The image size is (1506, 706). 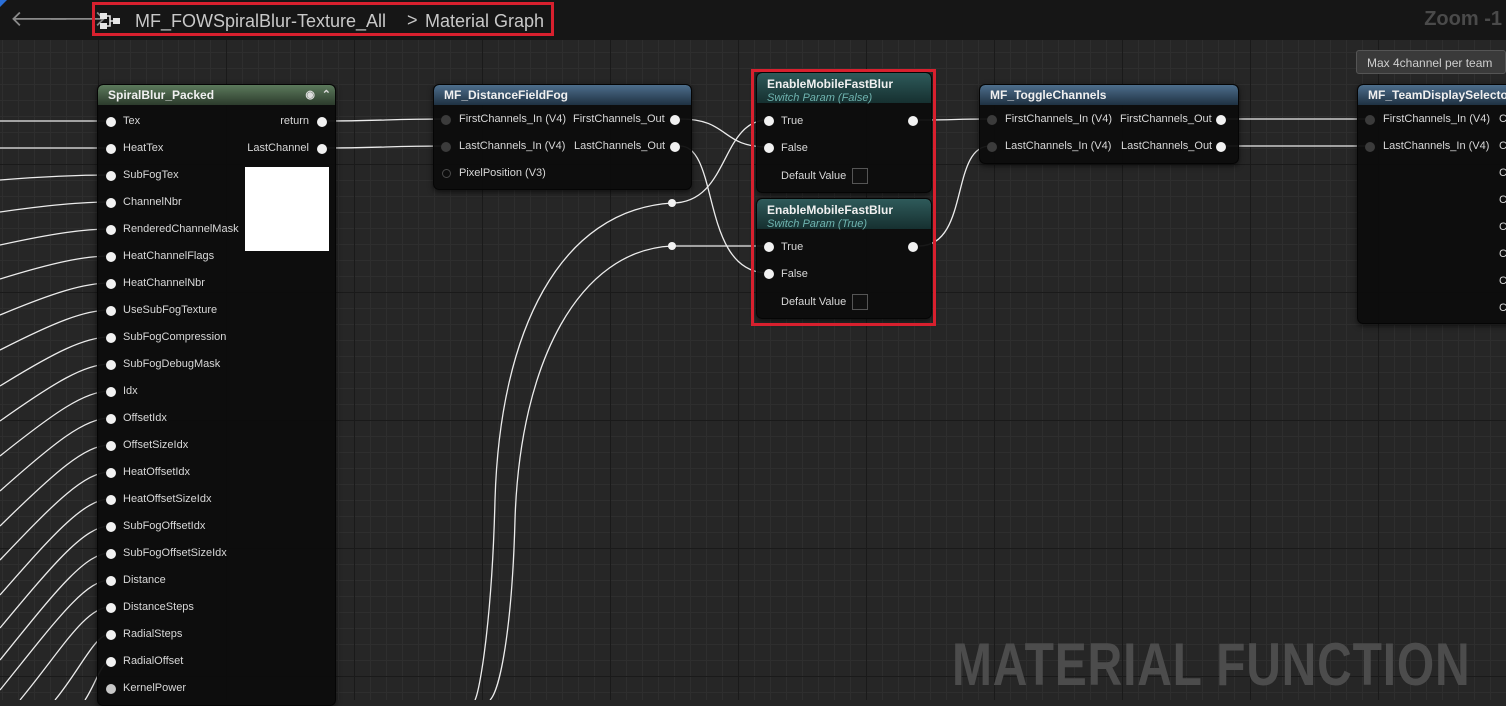 What do you see at coordinates (287, 209) in the screenshot?
I see `texture-preview` at bounding box center [287, 209].